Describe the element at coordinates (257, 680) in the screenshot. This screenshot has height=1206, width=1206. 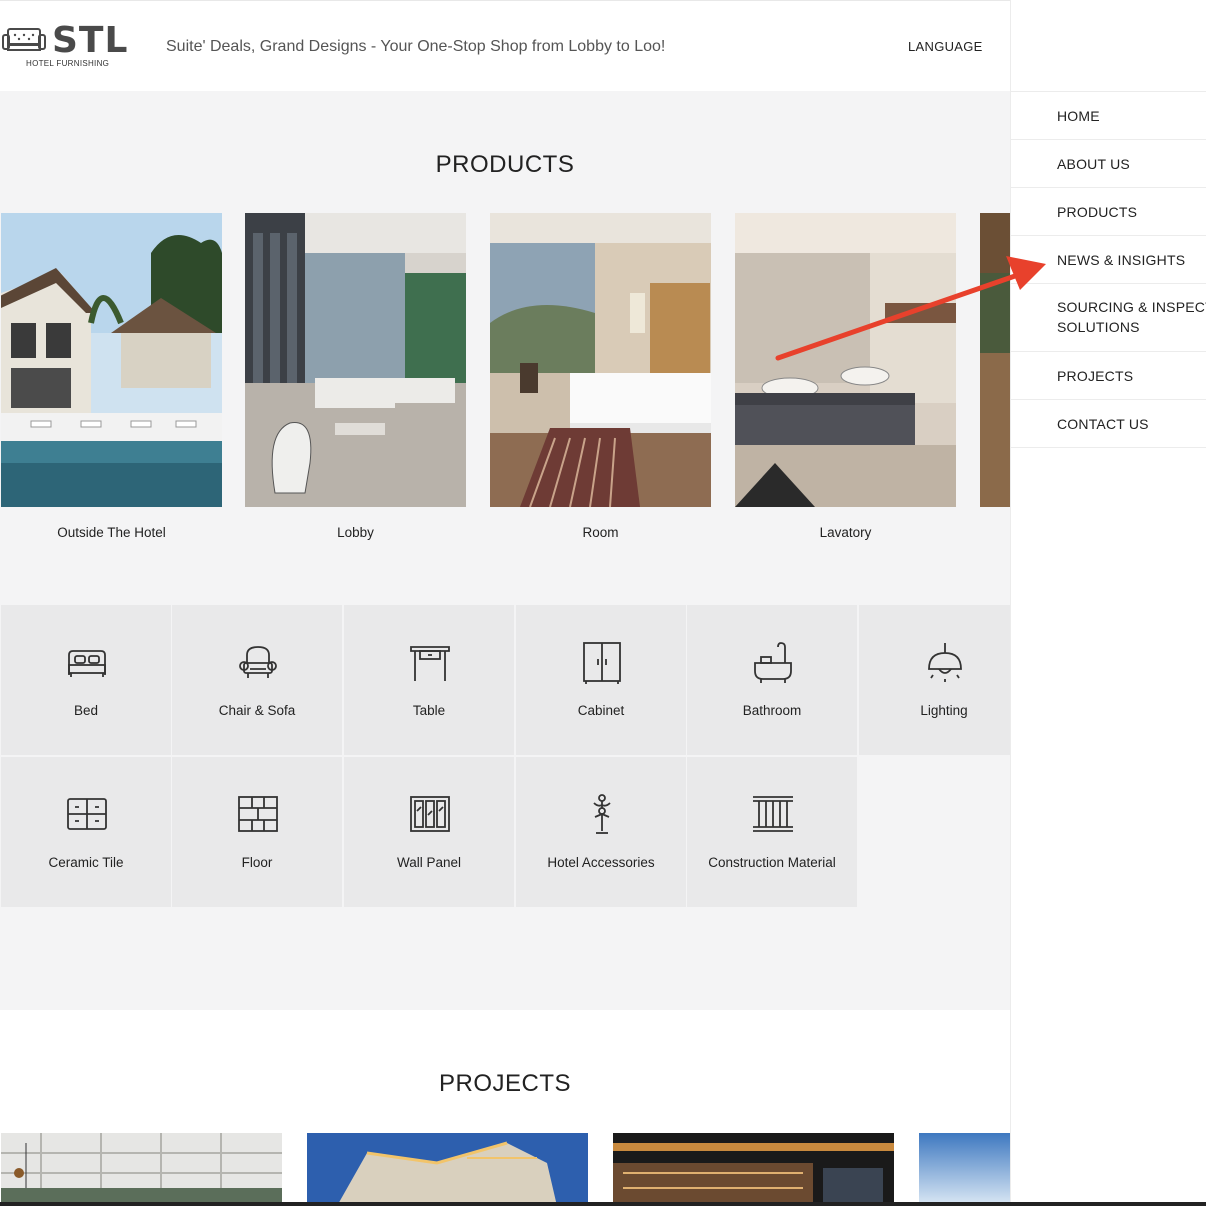
I see `tile-chair-sofa: Chair & Sofa` at that location.